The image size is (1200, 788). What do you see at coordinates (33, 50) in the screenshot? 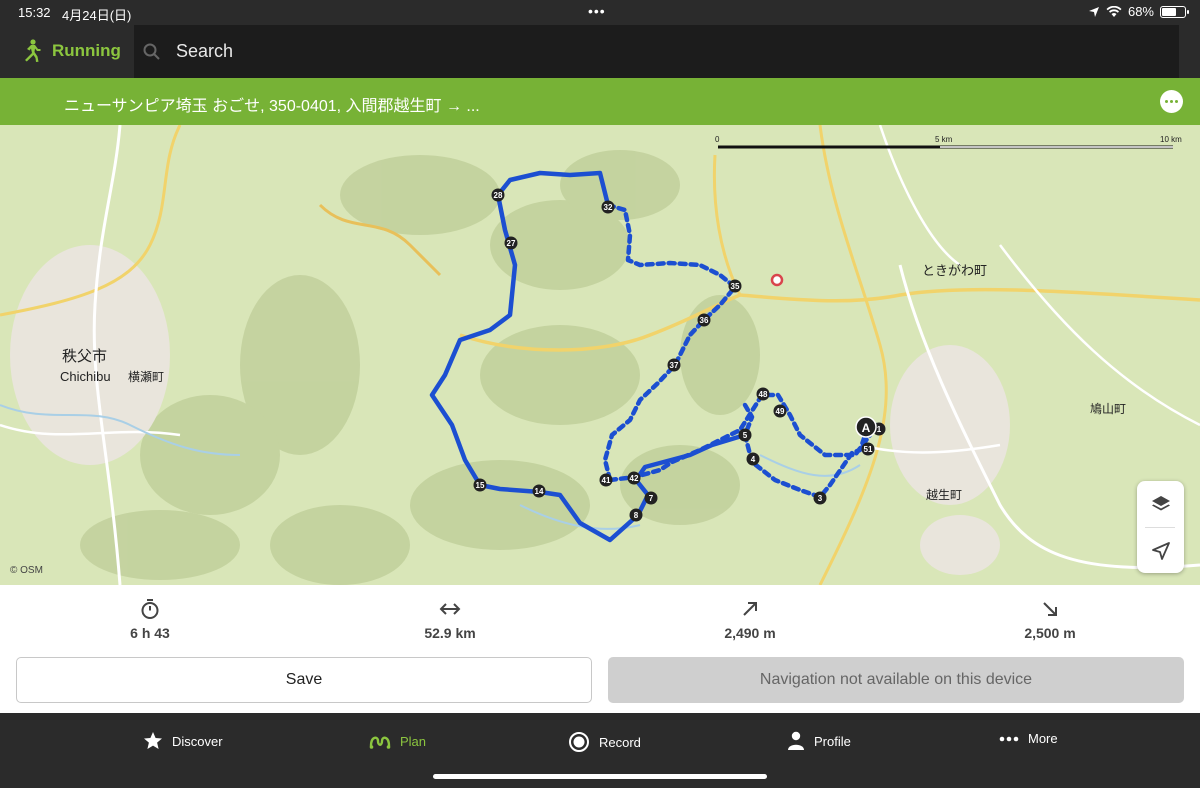
I see `runner-icon` at bounding box center [33, 50].